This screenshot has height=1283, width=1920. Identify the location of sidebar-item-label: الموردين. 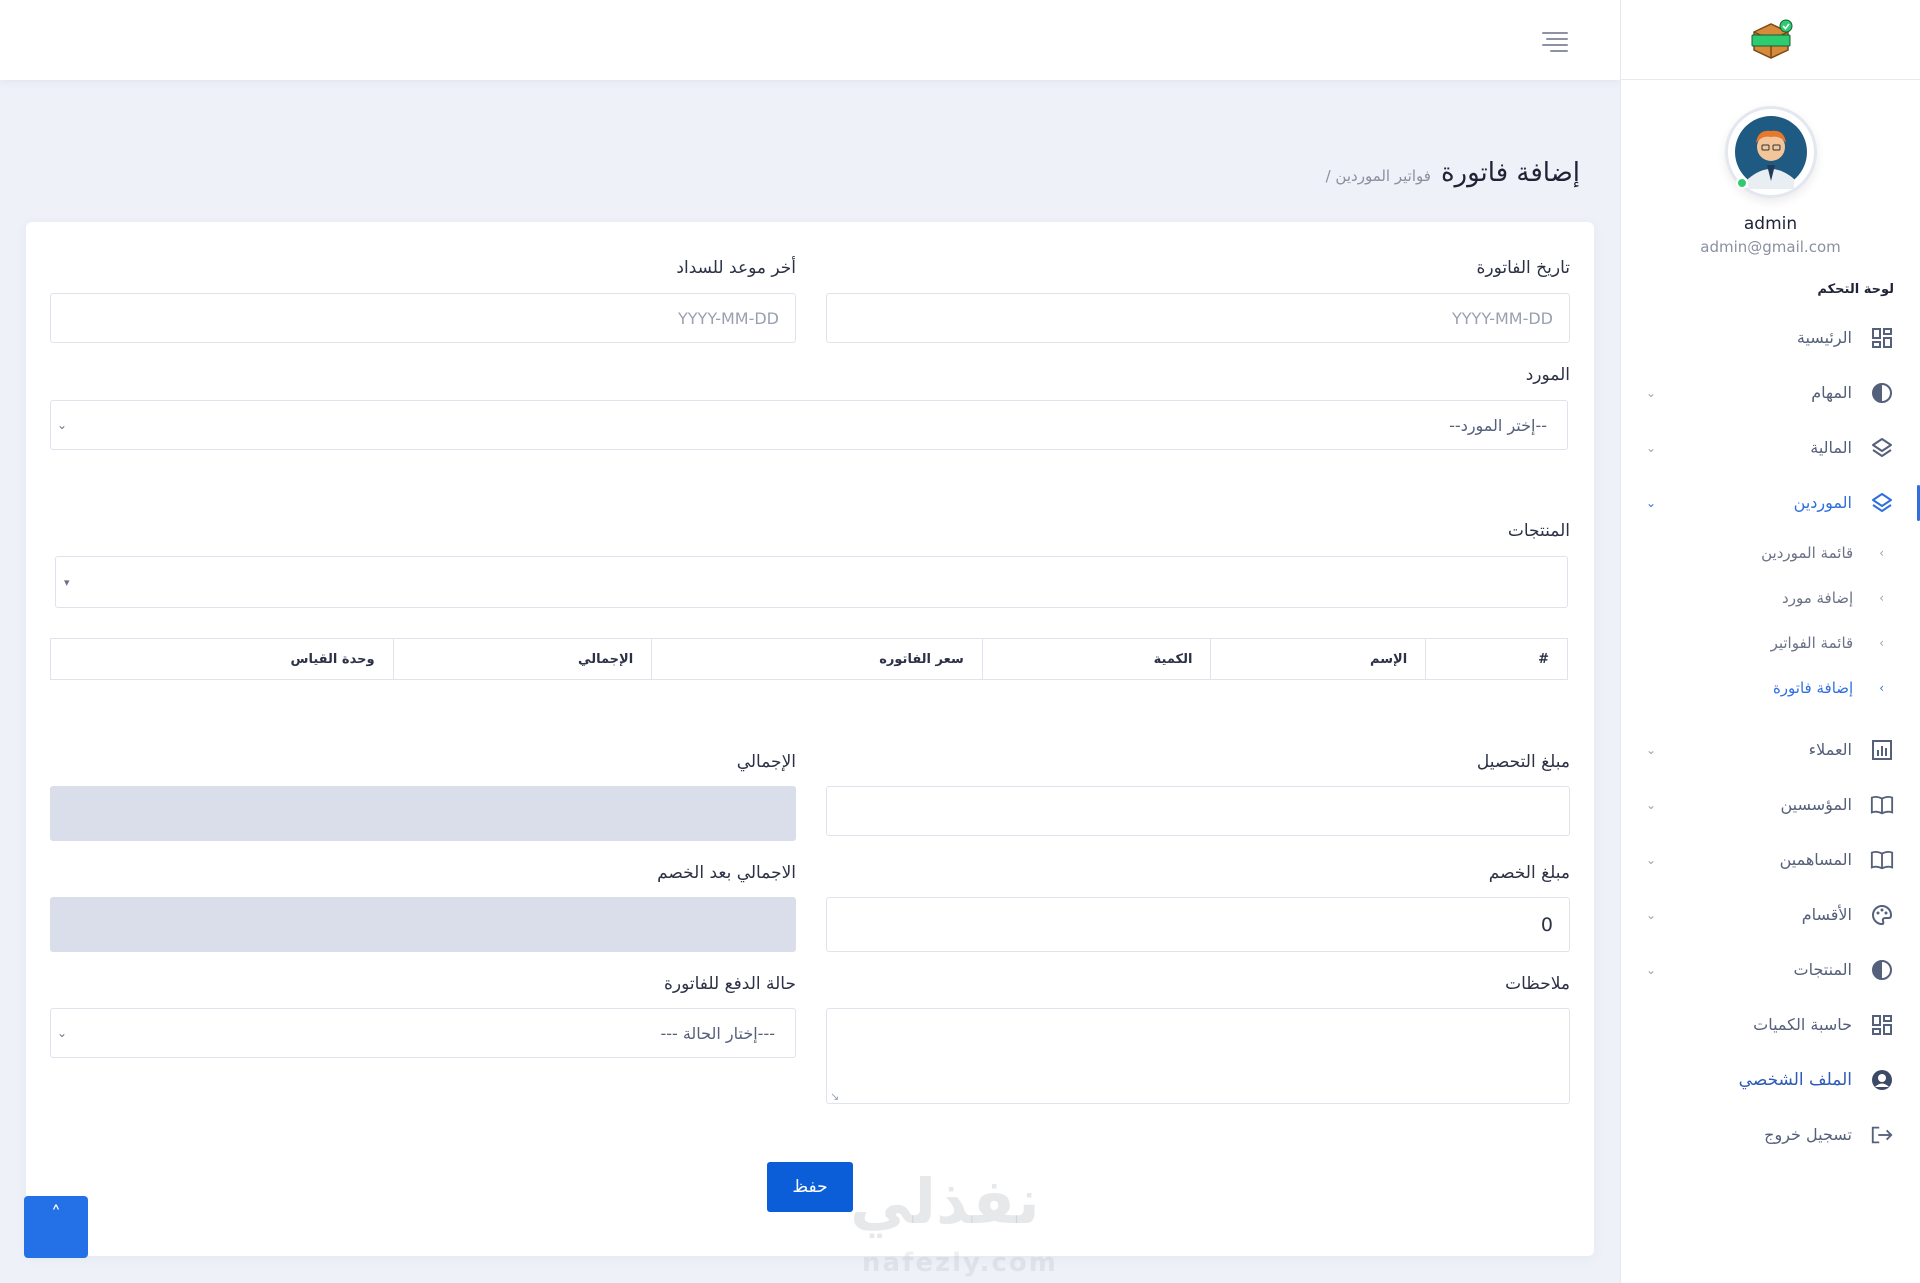
(1822, 502).